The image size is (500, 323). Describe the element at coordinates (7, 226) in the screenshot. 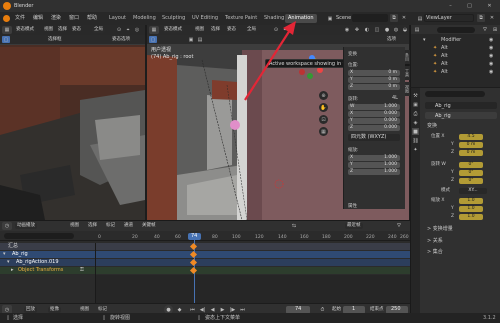

I see `editor-type-icon: ◷` at that location.